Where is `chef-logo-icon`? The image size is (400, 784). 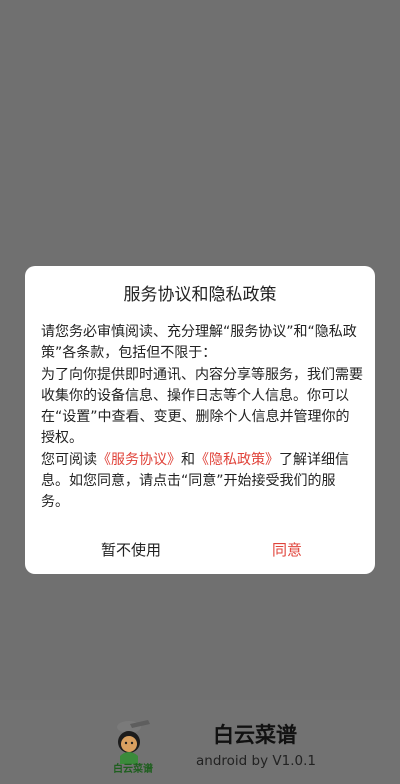
chef-logo-icon is located at coordinates (133, 742).